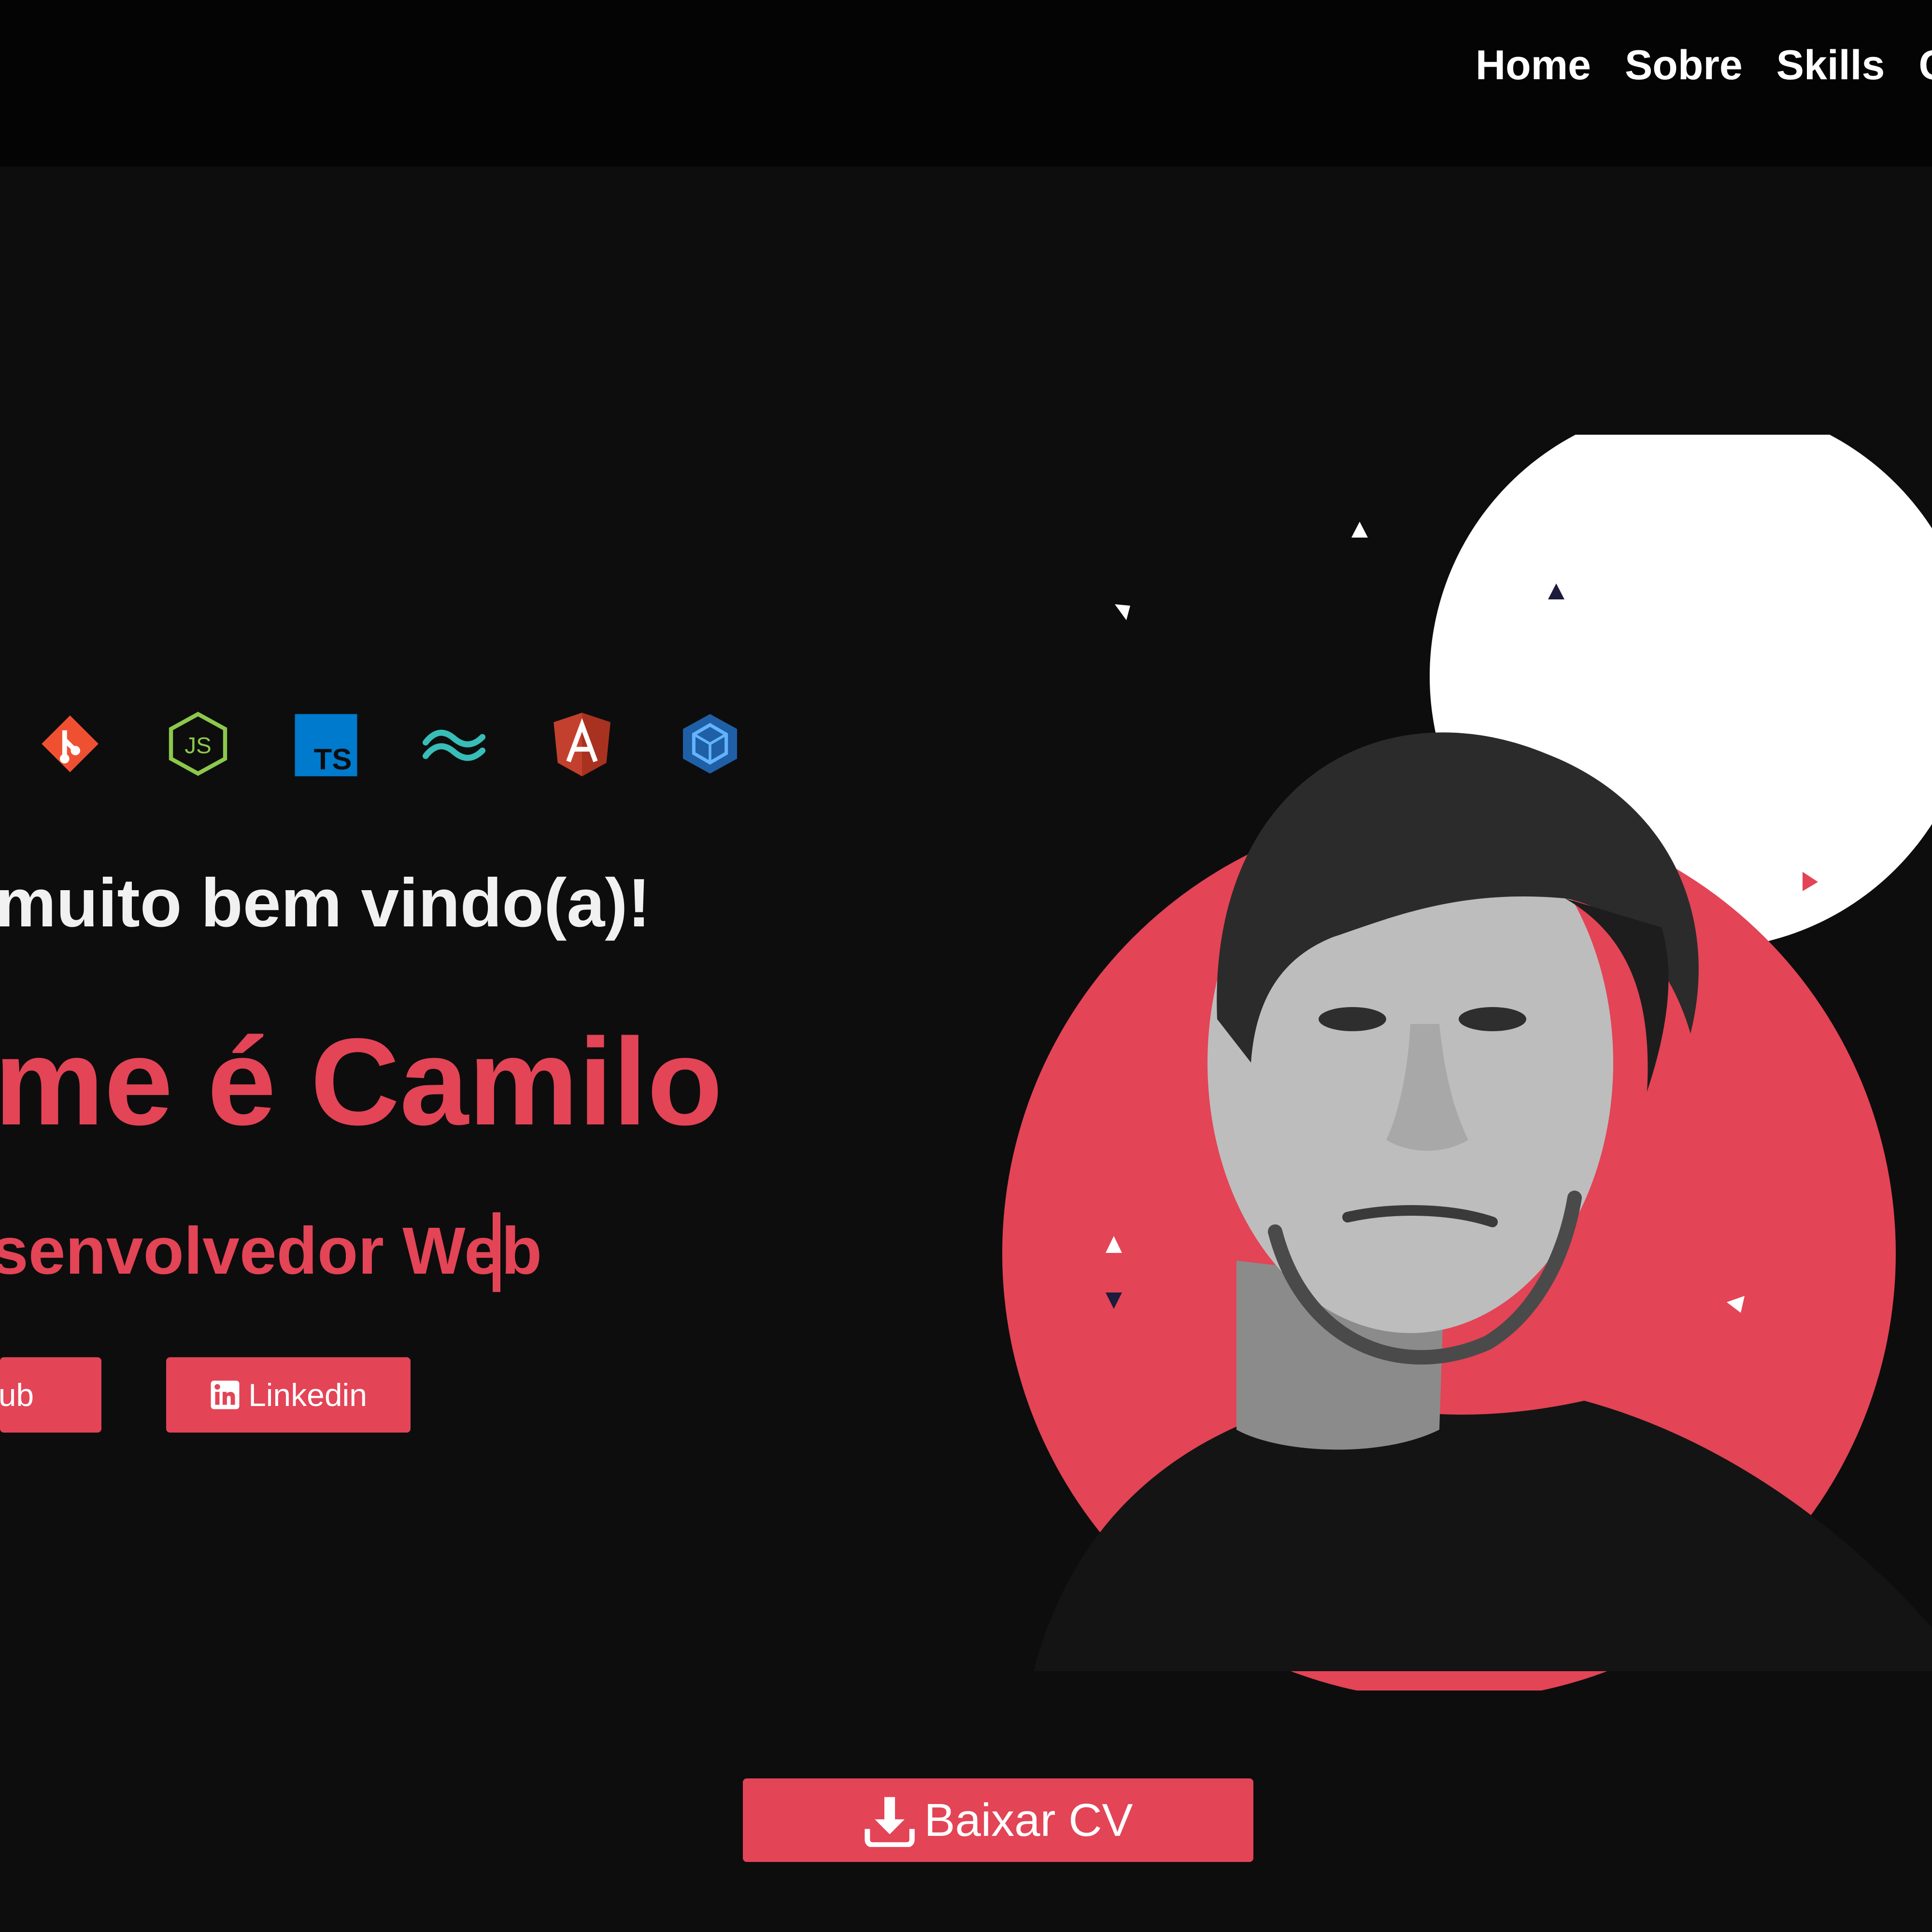  I want to click on hero-role: senvolvedor Web, so click(271, 1251).